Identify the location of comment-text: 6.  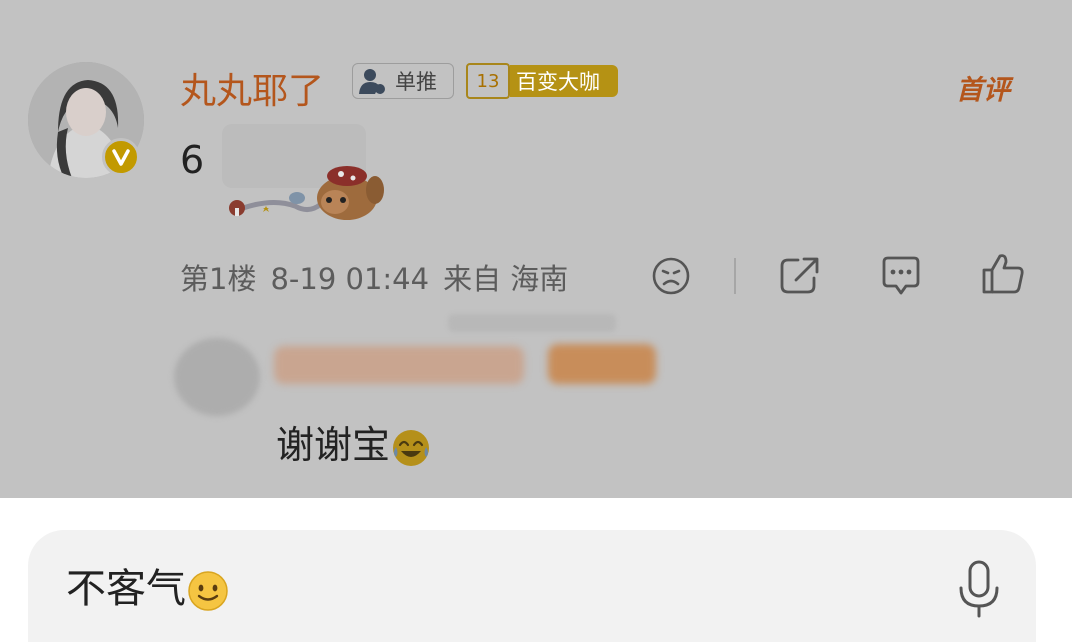
(192, 160).